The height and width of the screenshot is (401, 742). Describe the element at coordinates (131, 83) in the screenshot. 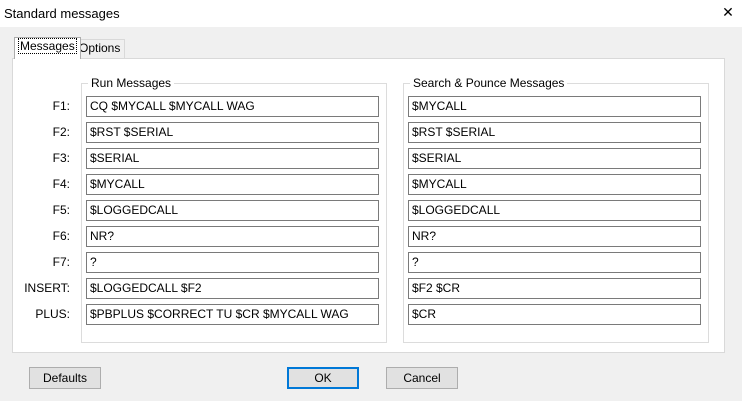

I see `run-messages-title: Run Messages` at that location.